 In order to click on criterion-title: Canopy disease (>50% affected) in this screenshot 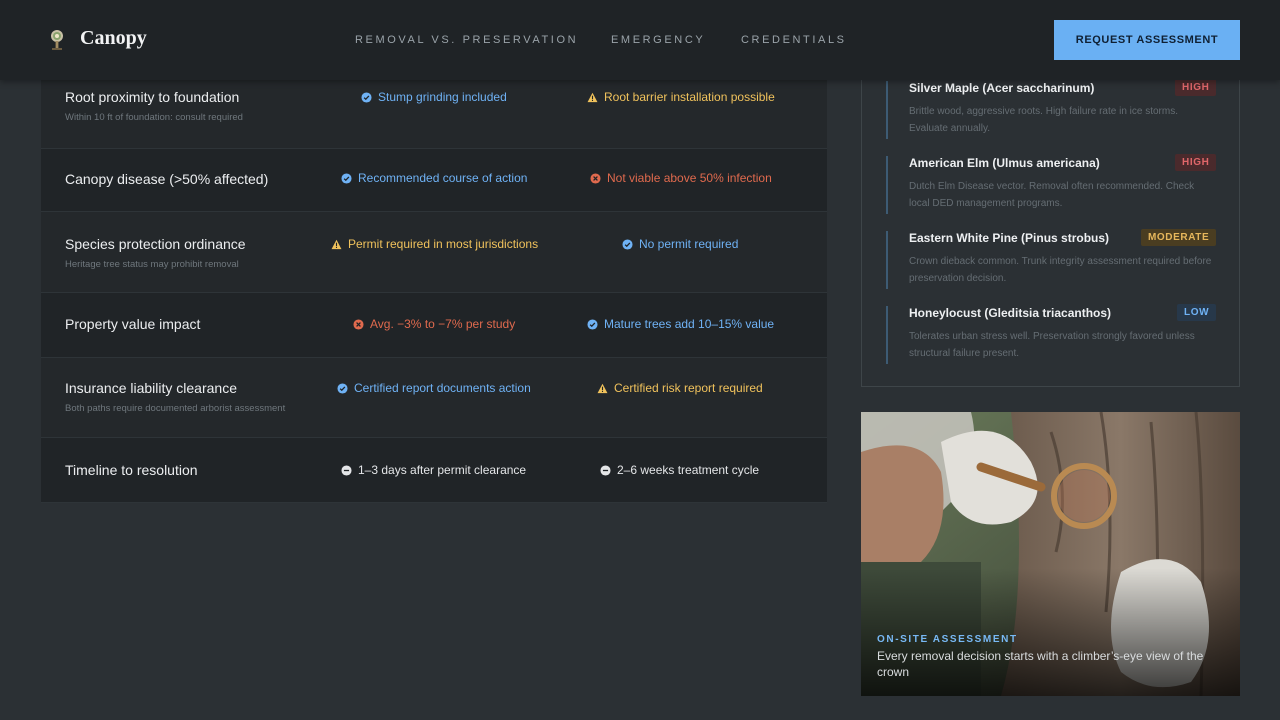, I will do `click(167, 179)`.